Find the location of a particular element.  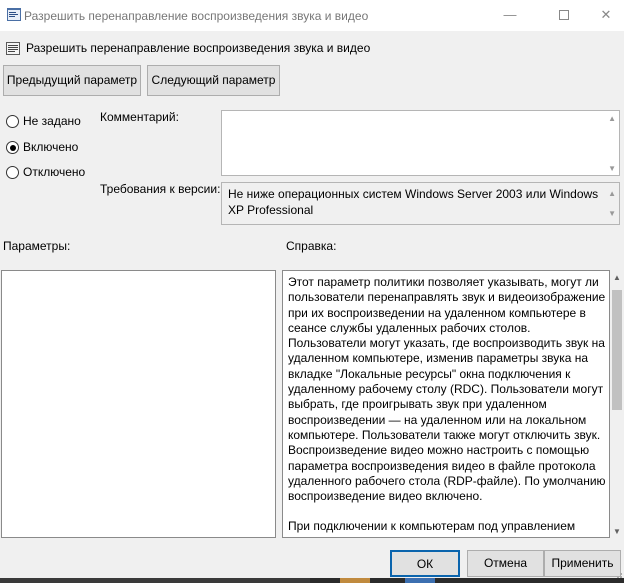

maximize-button is located at coordinates (564, 15).